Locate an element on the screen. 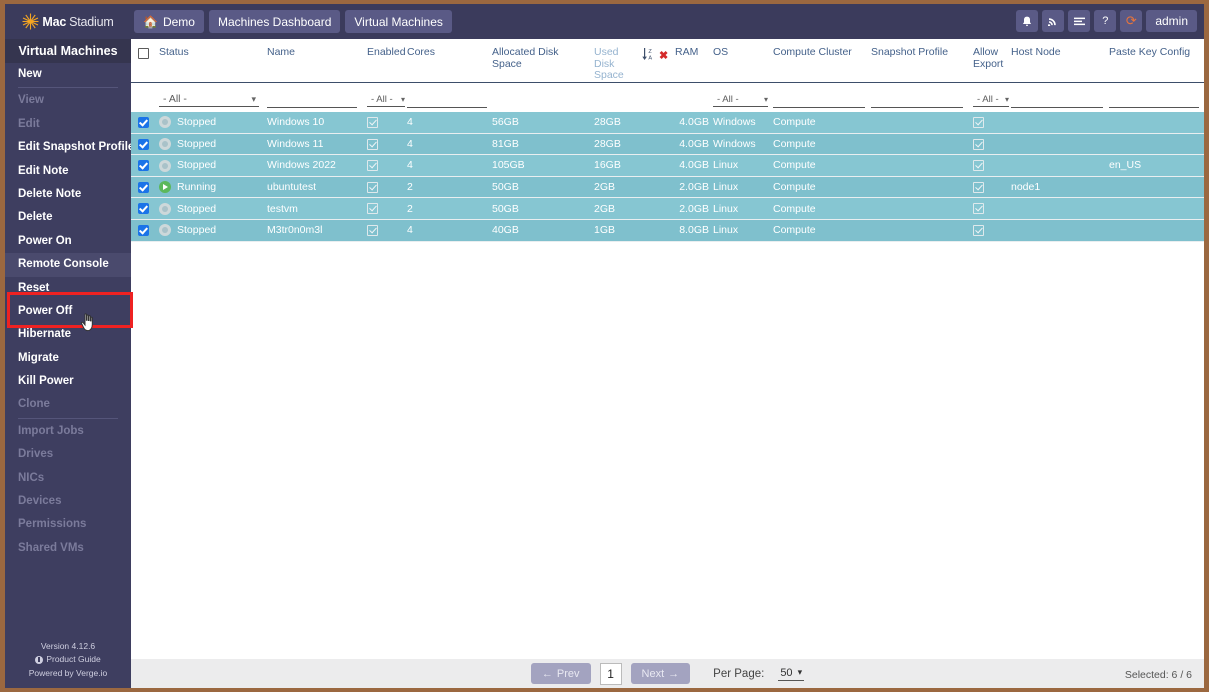 The image size is (1209, 692). refresh-icon: ⟳ is located at coordinates (1131, 21).